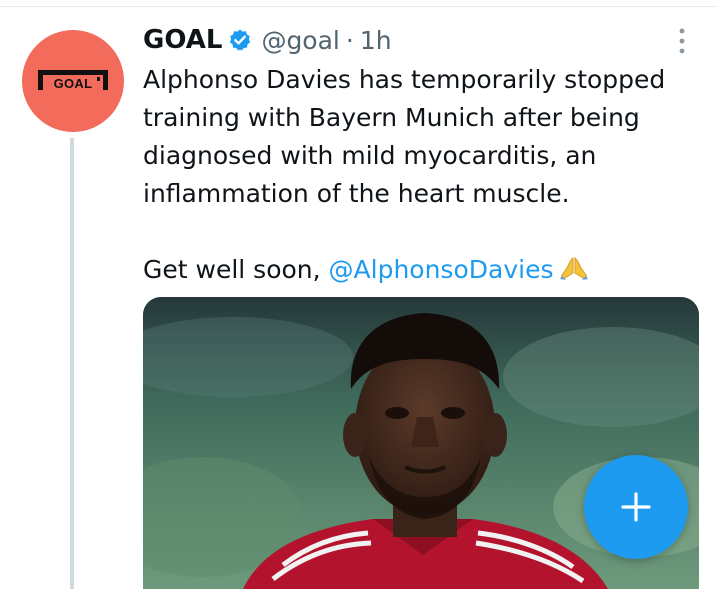 Image resolution: width=717 pixels, height=589 pixels. Describe the element at coordinates (356, 193) in the screenshot. I see `tweet-text-line: inflammation of the heart muscle.` at that location.